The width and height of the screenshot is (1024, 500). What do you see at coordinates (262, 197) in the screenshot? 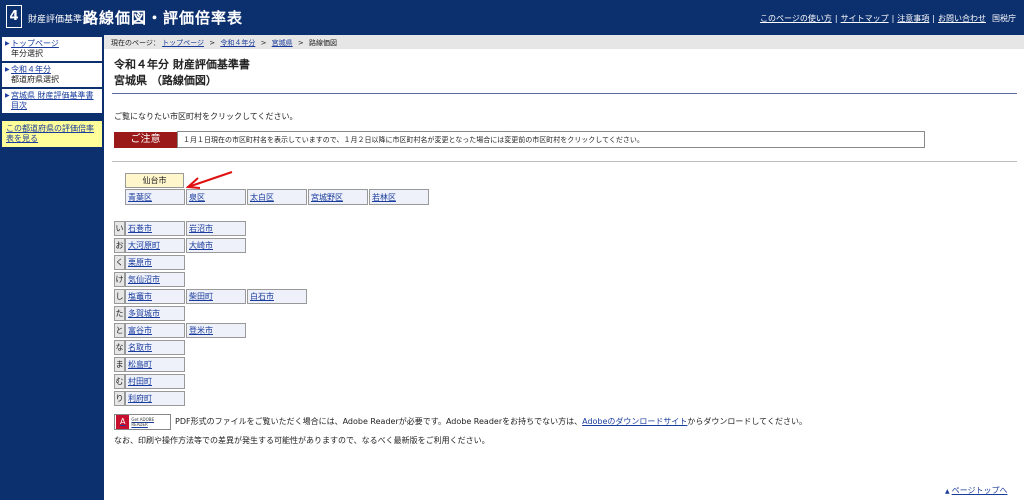
I see `ward-link: 太白区` at bounding box center [262, 197].